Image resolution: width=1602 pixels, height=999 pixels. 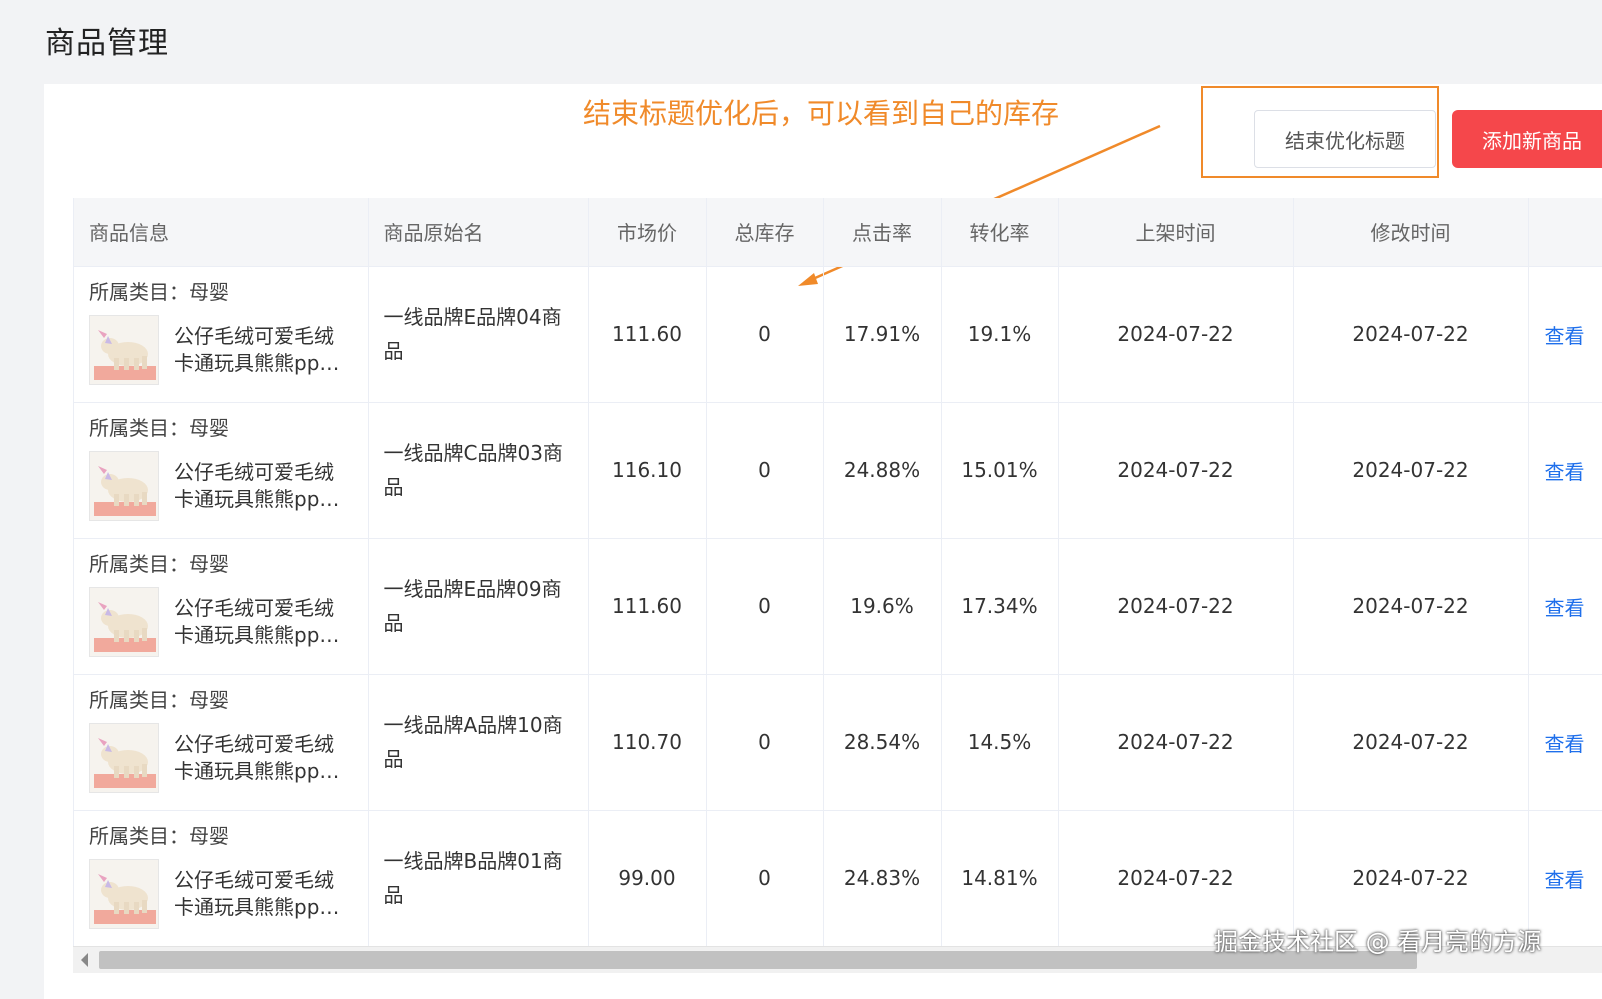 What do you see at coordinates (478, 606) in the screenshot?
I see `original-name-cell: 一线品牌E品牌09商品` at bounding box center [478, 606].